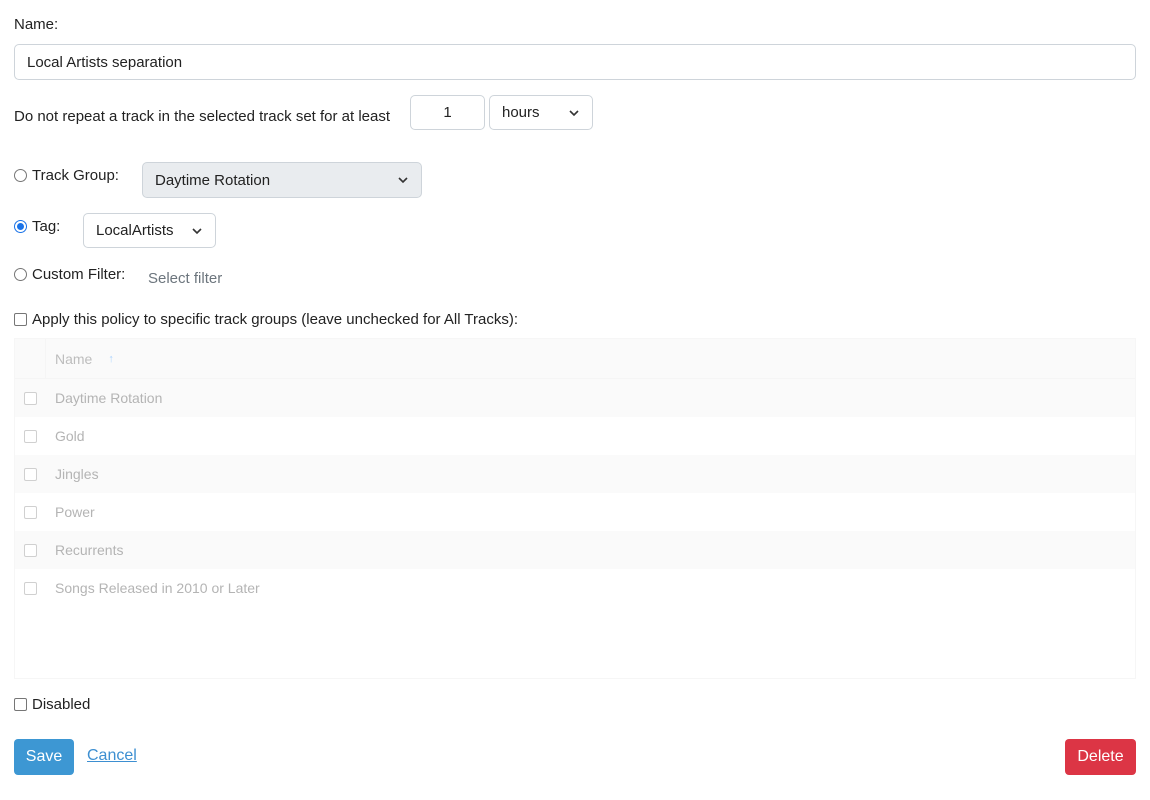 This screenshot has width=1150, height=800. Describe the element at coordinates (109, 398) in the screenshot. I see `row-name: Daytime Rotation` at that location.